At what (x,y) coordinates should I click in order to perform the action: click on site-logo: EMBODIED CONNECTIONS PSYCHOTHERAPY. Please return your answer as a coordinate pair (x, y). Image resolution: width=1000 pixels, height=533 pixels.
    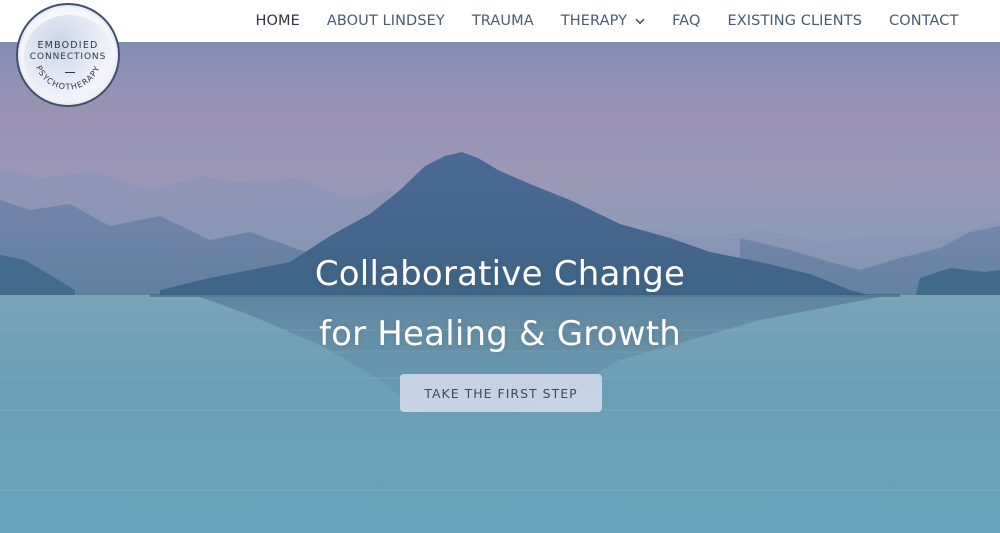
    Looking at the image, I should click on (68, 55).